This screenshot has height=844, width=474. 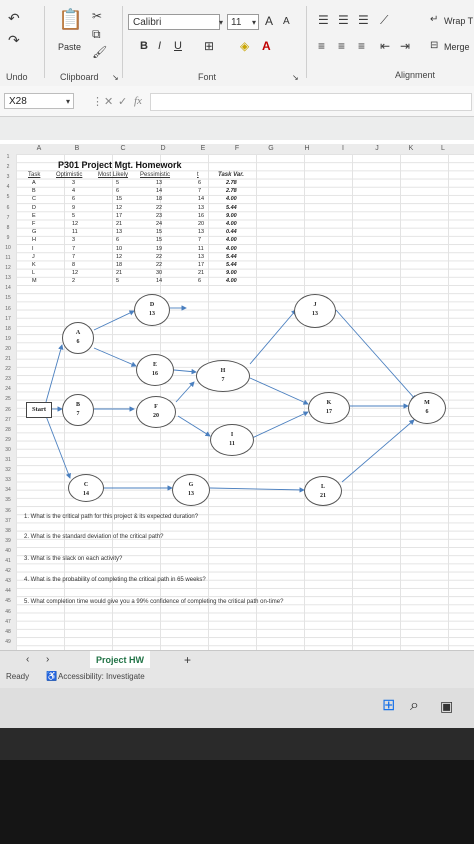 I want to click on node-j: J 13, so click(x=315, y=311).